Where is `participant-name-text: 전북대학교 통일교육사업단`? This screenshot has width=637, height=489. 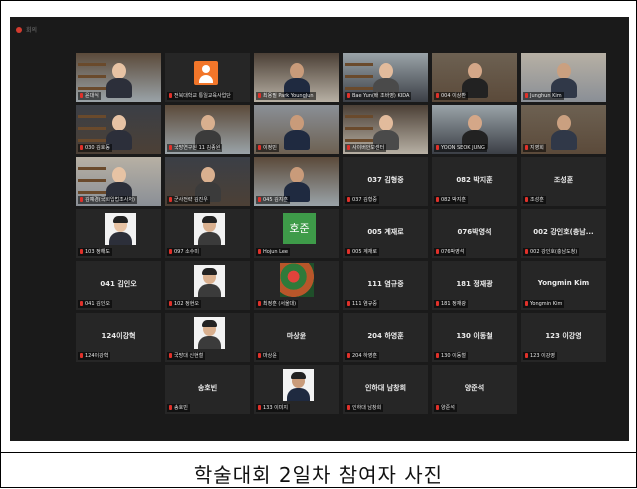 participant-name-text: 전북대학교 통일교육사업단 is located at coordinates (202, 96).